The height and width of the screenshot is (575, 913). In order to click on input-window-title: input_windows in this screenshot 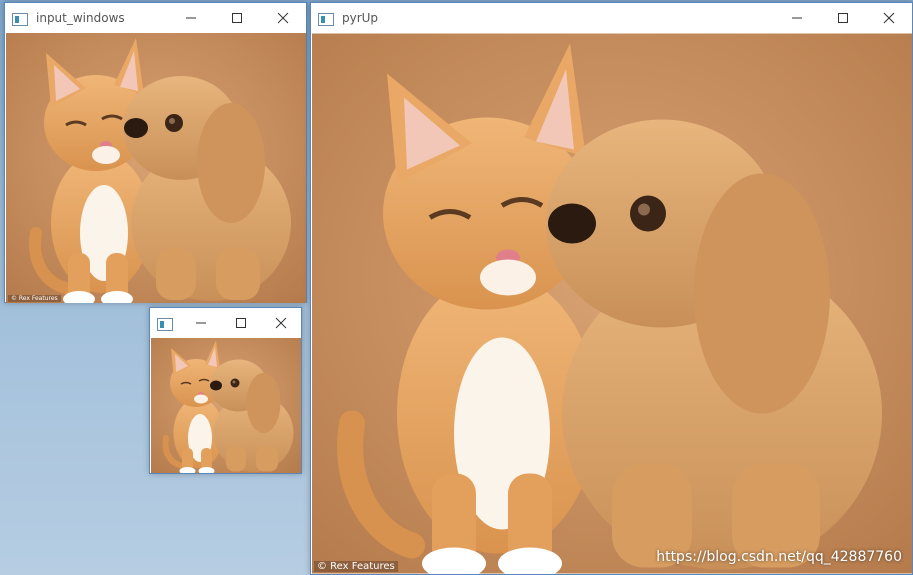, I will do `click(80, 17)`.